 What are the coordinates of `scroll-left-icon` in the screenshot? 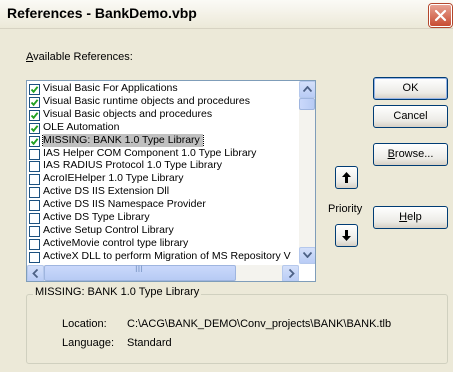 It's located at (35, 273).